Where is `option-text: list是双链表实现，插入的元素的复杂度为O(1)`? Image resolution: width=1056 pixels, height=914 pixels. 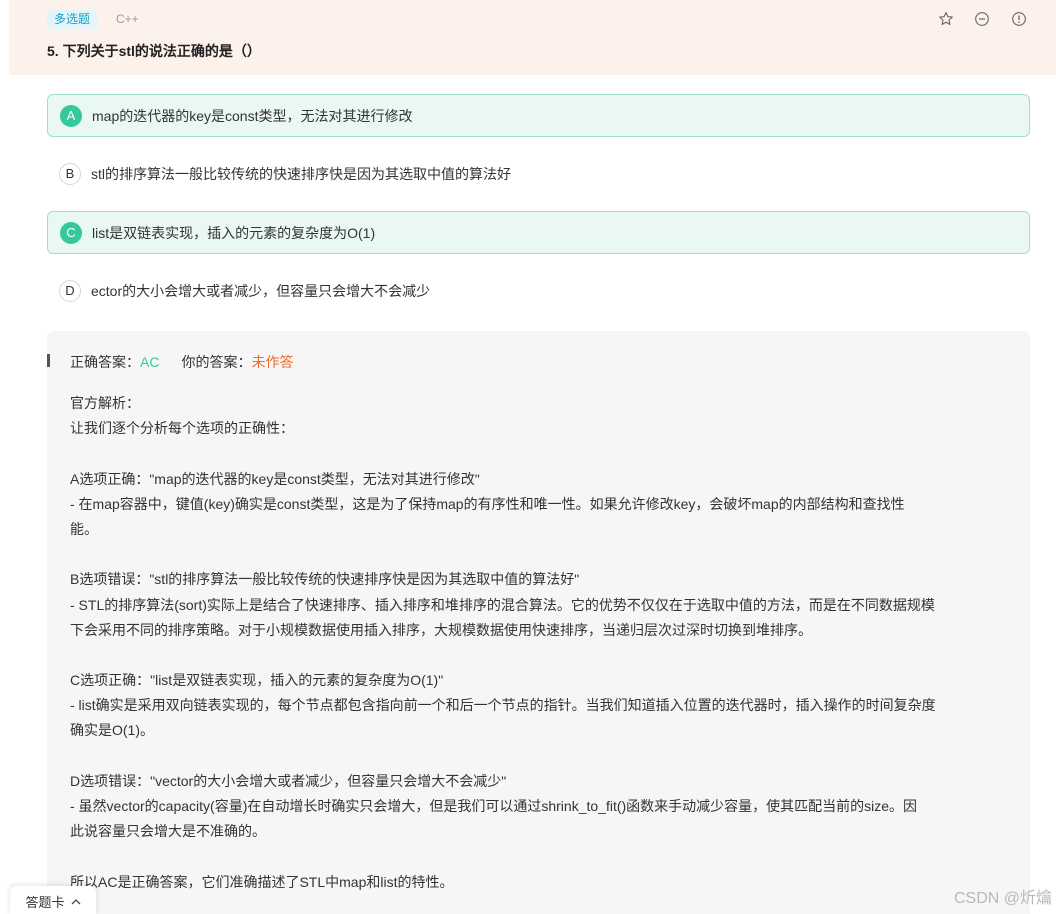
option-text: list是双链表实现，插入的元素的复杂度为O(1) is located at coordinates (234, 232).